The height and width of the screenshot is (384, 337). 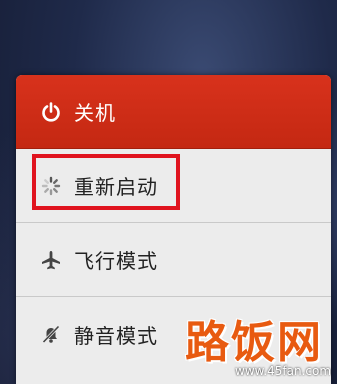 What do you see at coordinates (51, 260) in the screenshot?
I see `airplane-icon` at bounding box center [51, 260].